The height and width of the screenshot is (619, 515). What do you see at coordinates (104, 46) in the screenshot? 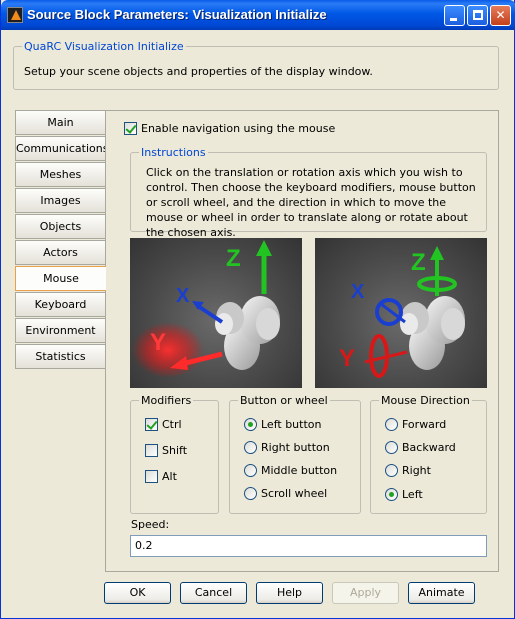
I see `header-group-title: QuaRC Visualization Initialize` at bounding box center [104, 46].